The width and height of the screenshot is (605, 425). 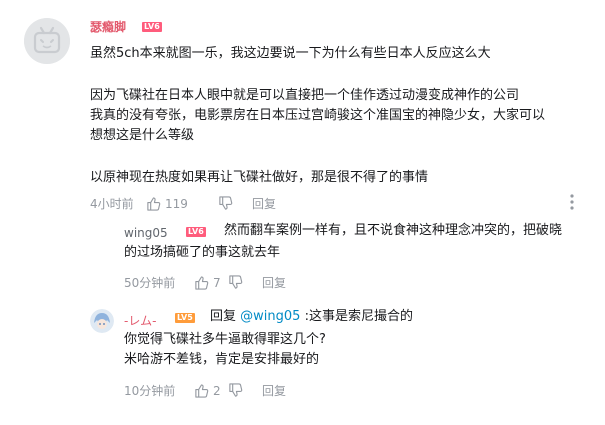 I want to click on comment-text-line: 我真的没有夸张，电影票房在日本压过宫崎骏这个准国宝的神隐少女，大家可以, so click(x=318, y=115).